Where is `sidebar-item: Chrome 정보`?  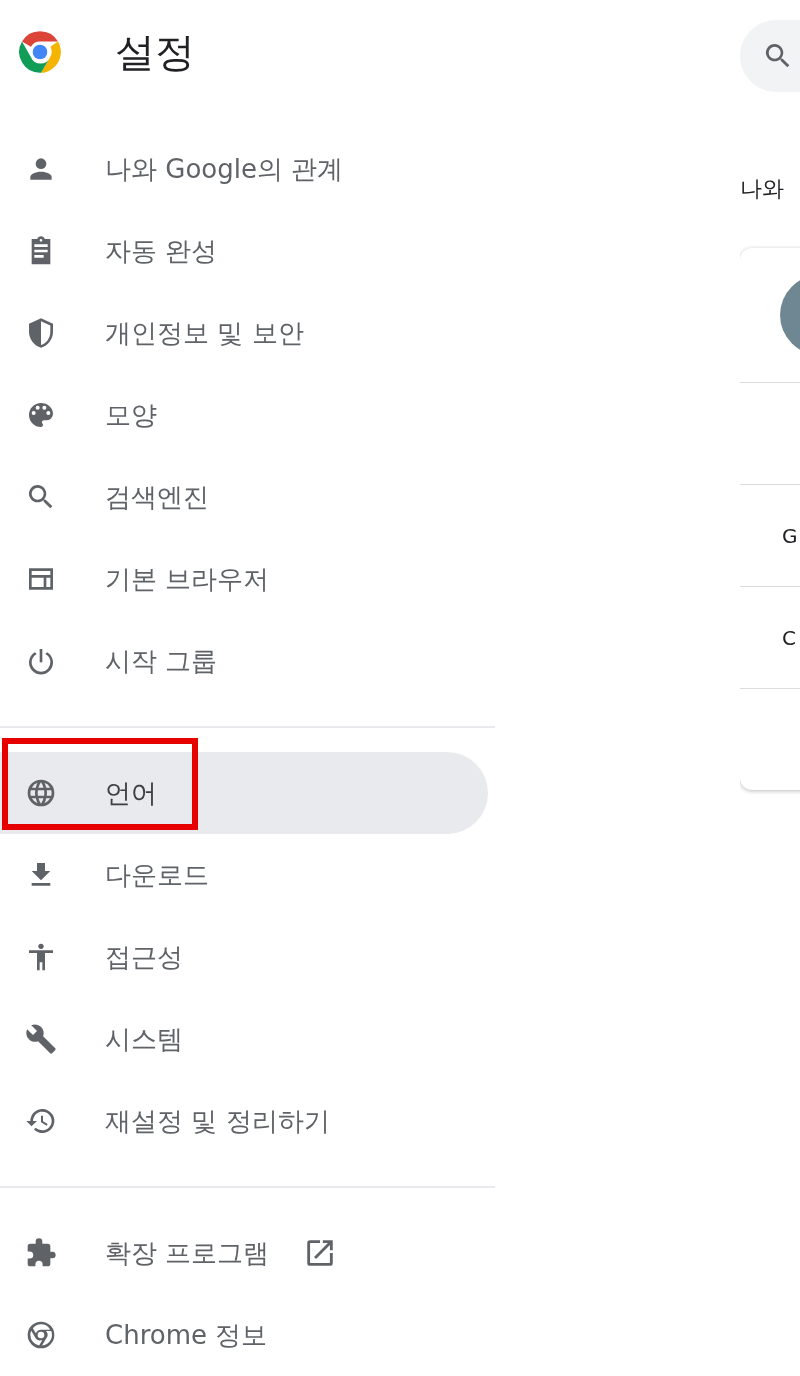 sidebar-item: Chrome 정보 is located at coordinates (244, 1335).